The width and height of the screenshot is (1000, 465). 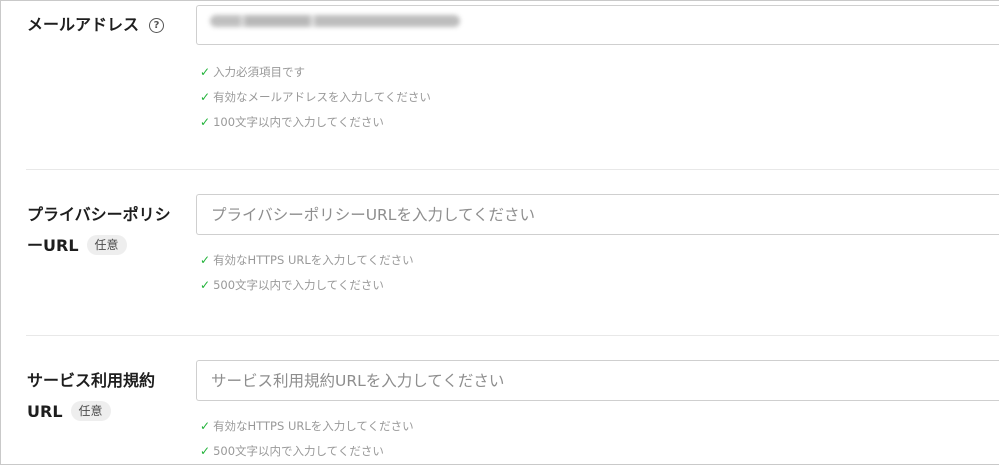 What do you see at coordinates (157, 25) in the screenshot?
I see `help-icon: ?` at bounding box center [157, 25].